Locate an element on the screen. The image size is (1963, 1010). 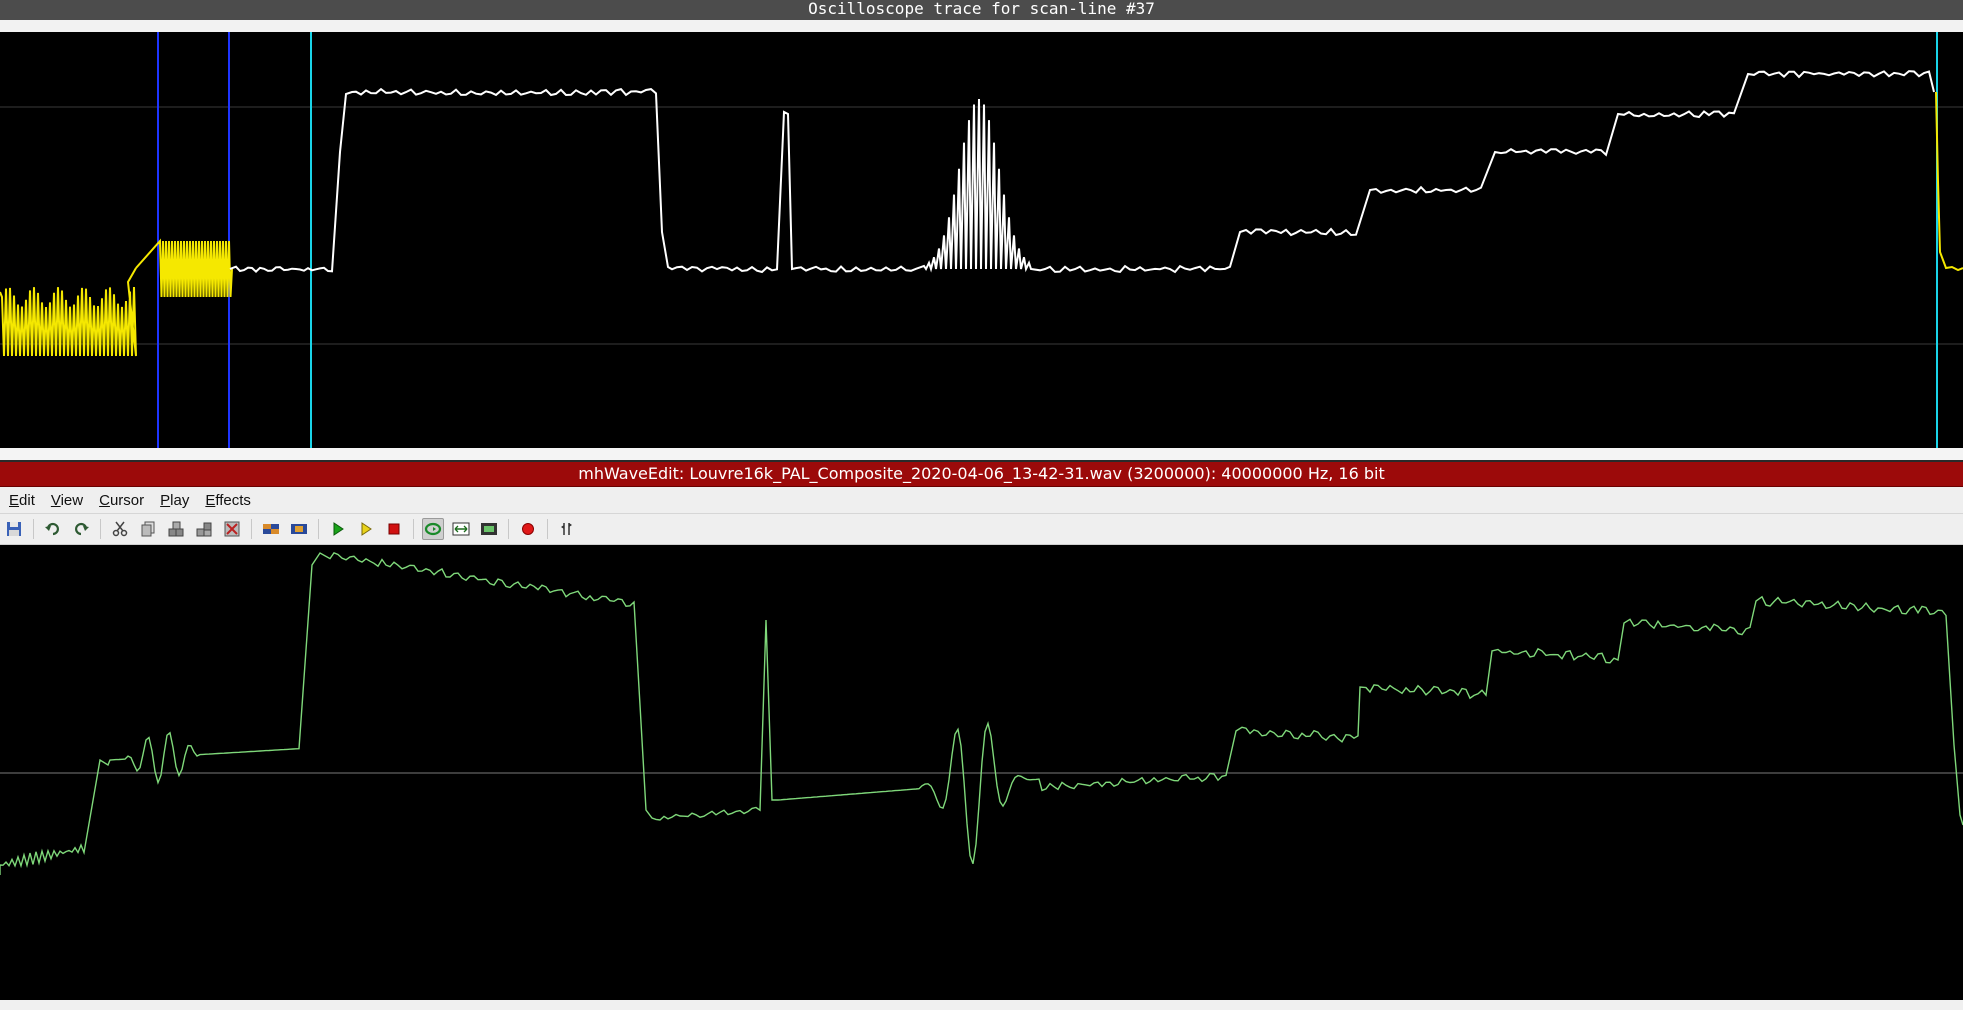
paste-button is located at coordinates (176, 529).